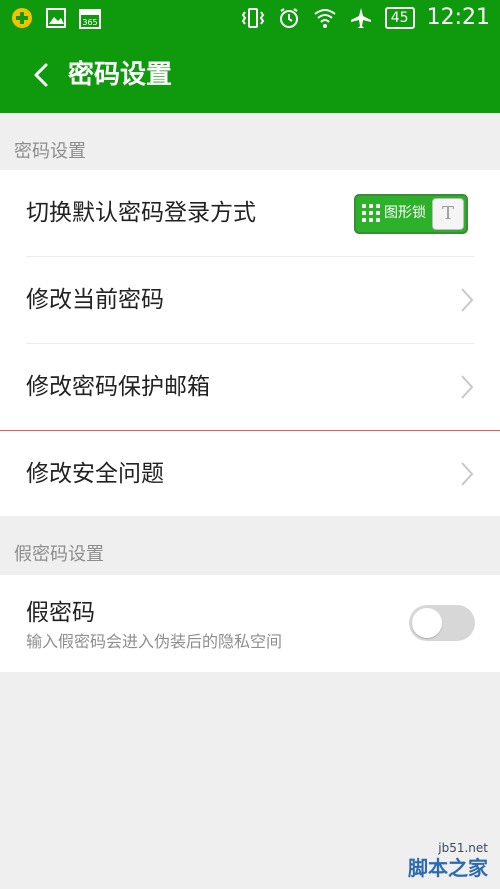 Image resolution: width=500 pixels, height=889 pixels. Describe the element at coordinates (427, 623) in the screenshot. I see `switch-knob` at that location.